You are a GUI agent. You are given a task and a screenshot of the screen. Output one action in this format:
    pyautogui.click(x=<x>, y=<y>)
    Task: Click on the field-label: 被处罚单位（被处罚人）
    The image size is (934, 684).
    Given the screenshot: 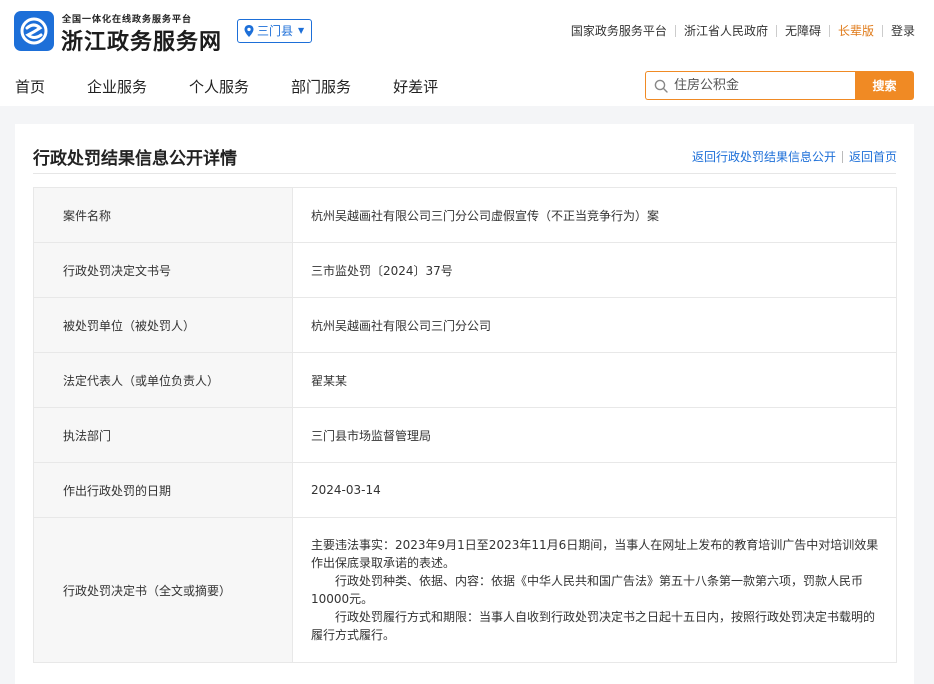 What is the action you would take?
    pyautogui.click(x=163, y=325)
    